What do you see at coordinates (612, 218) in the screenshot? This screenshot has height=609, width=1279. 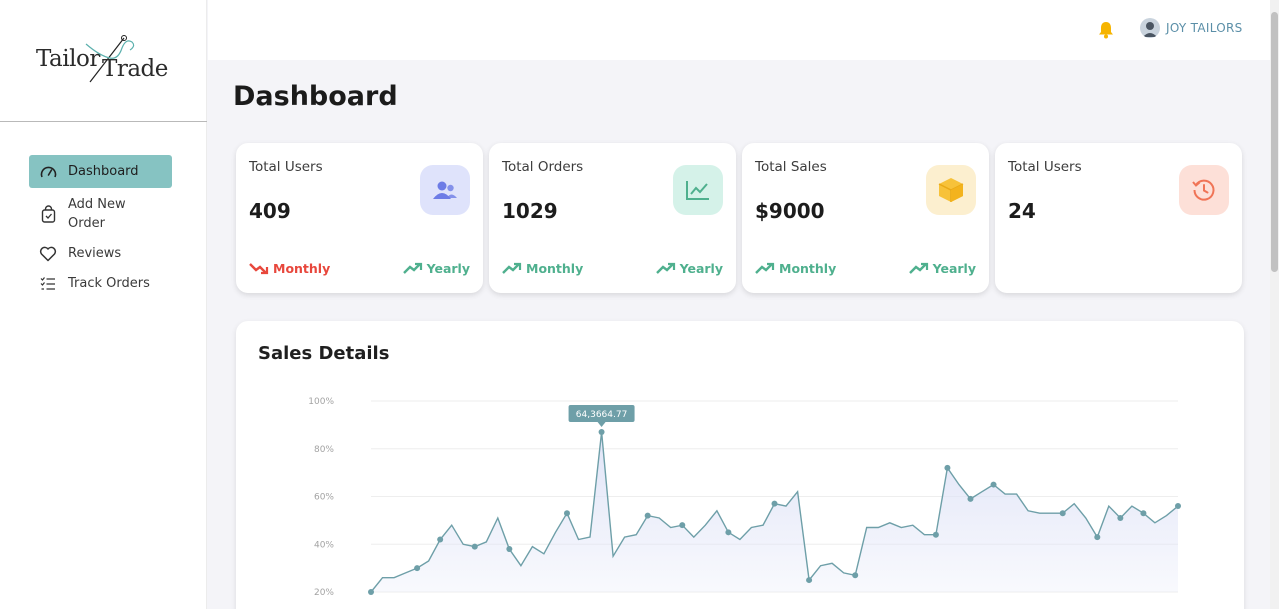 I see `stat-card-total-orders: Total Orders 1029 Monthly Yearly` at bounding box center [612, 218].